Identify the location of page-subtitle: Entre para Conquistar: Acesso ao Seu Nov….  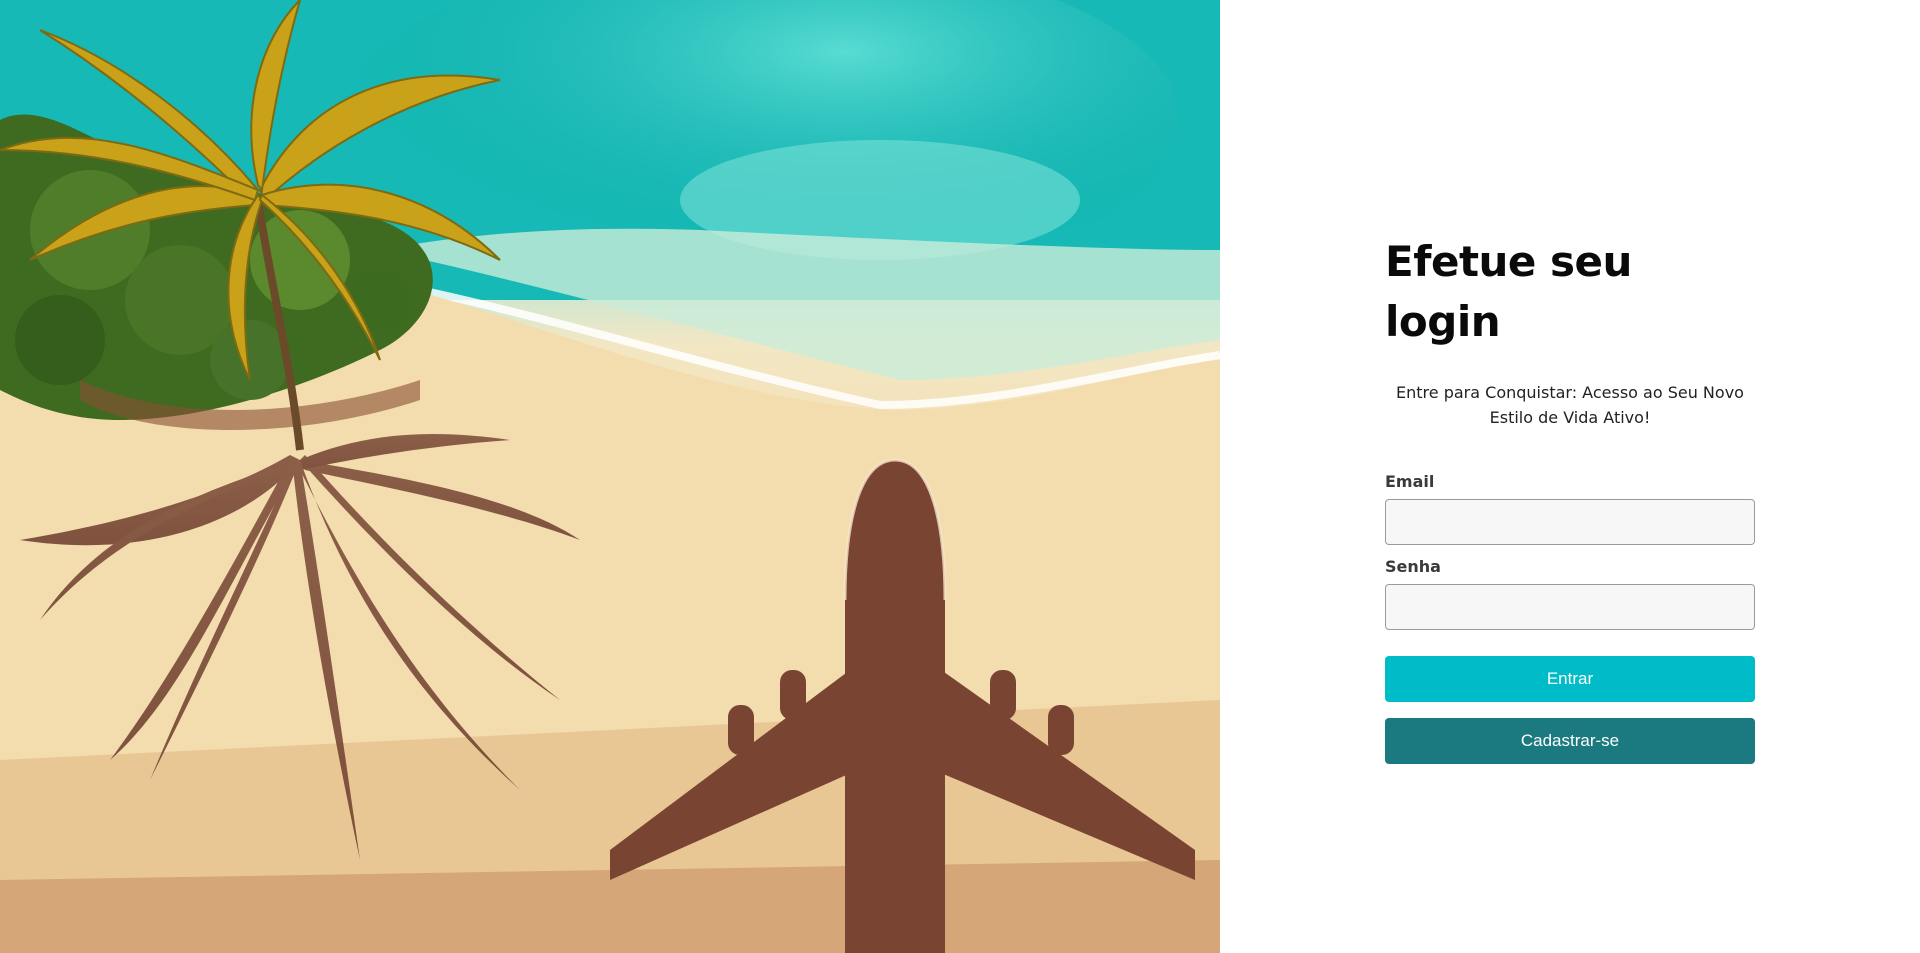
(1570, 405).